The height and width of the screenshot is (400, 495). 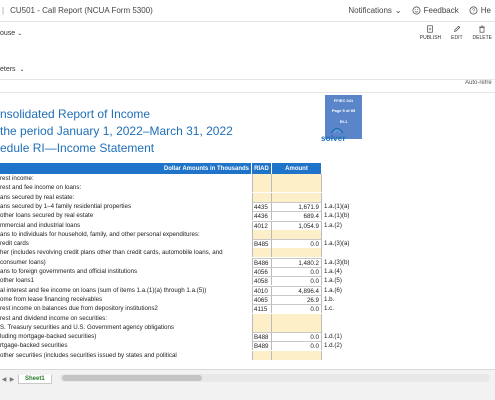 I want to click on row-item-reference: 1.c., so click(x=329, y=309).